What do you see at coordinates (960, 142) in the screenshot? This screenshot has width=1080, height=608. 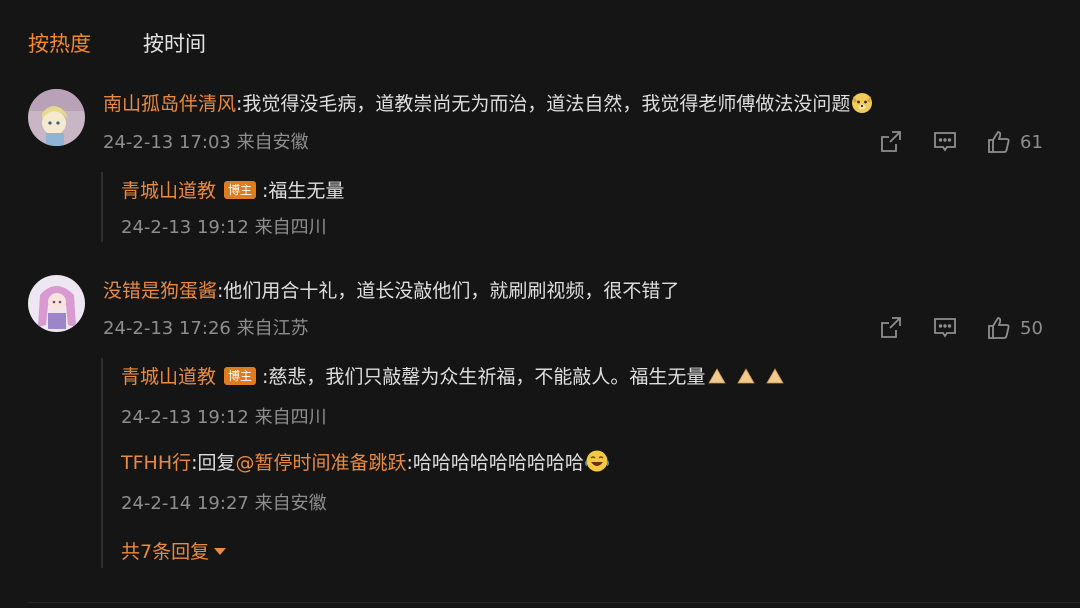 I see `comment-actions: 61` at bounding box center [960, 142].